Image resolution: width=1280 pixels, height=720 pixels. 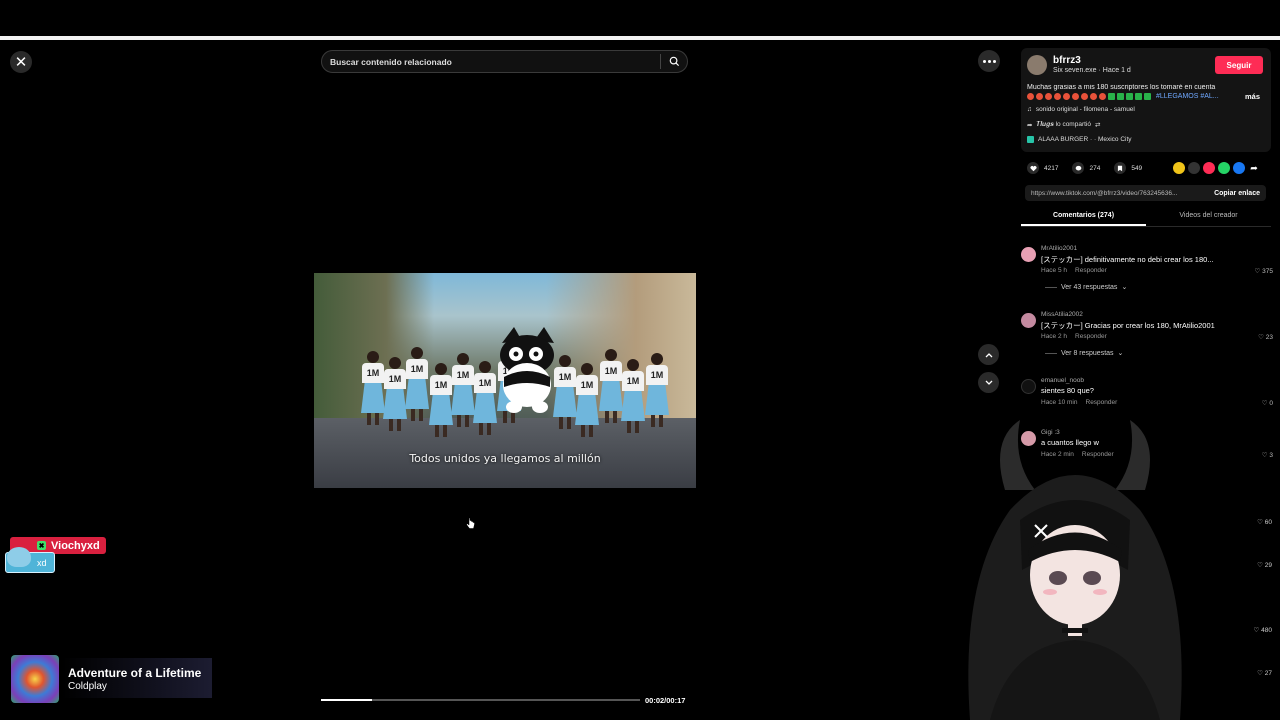 What do you see at coordinates (491, 61) in the screenshot?
I see `search-input` at bounding box center [491, 61].